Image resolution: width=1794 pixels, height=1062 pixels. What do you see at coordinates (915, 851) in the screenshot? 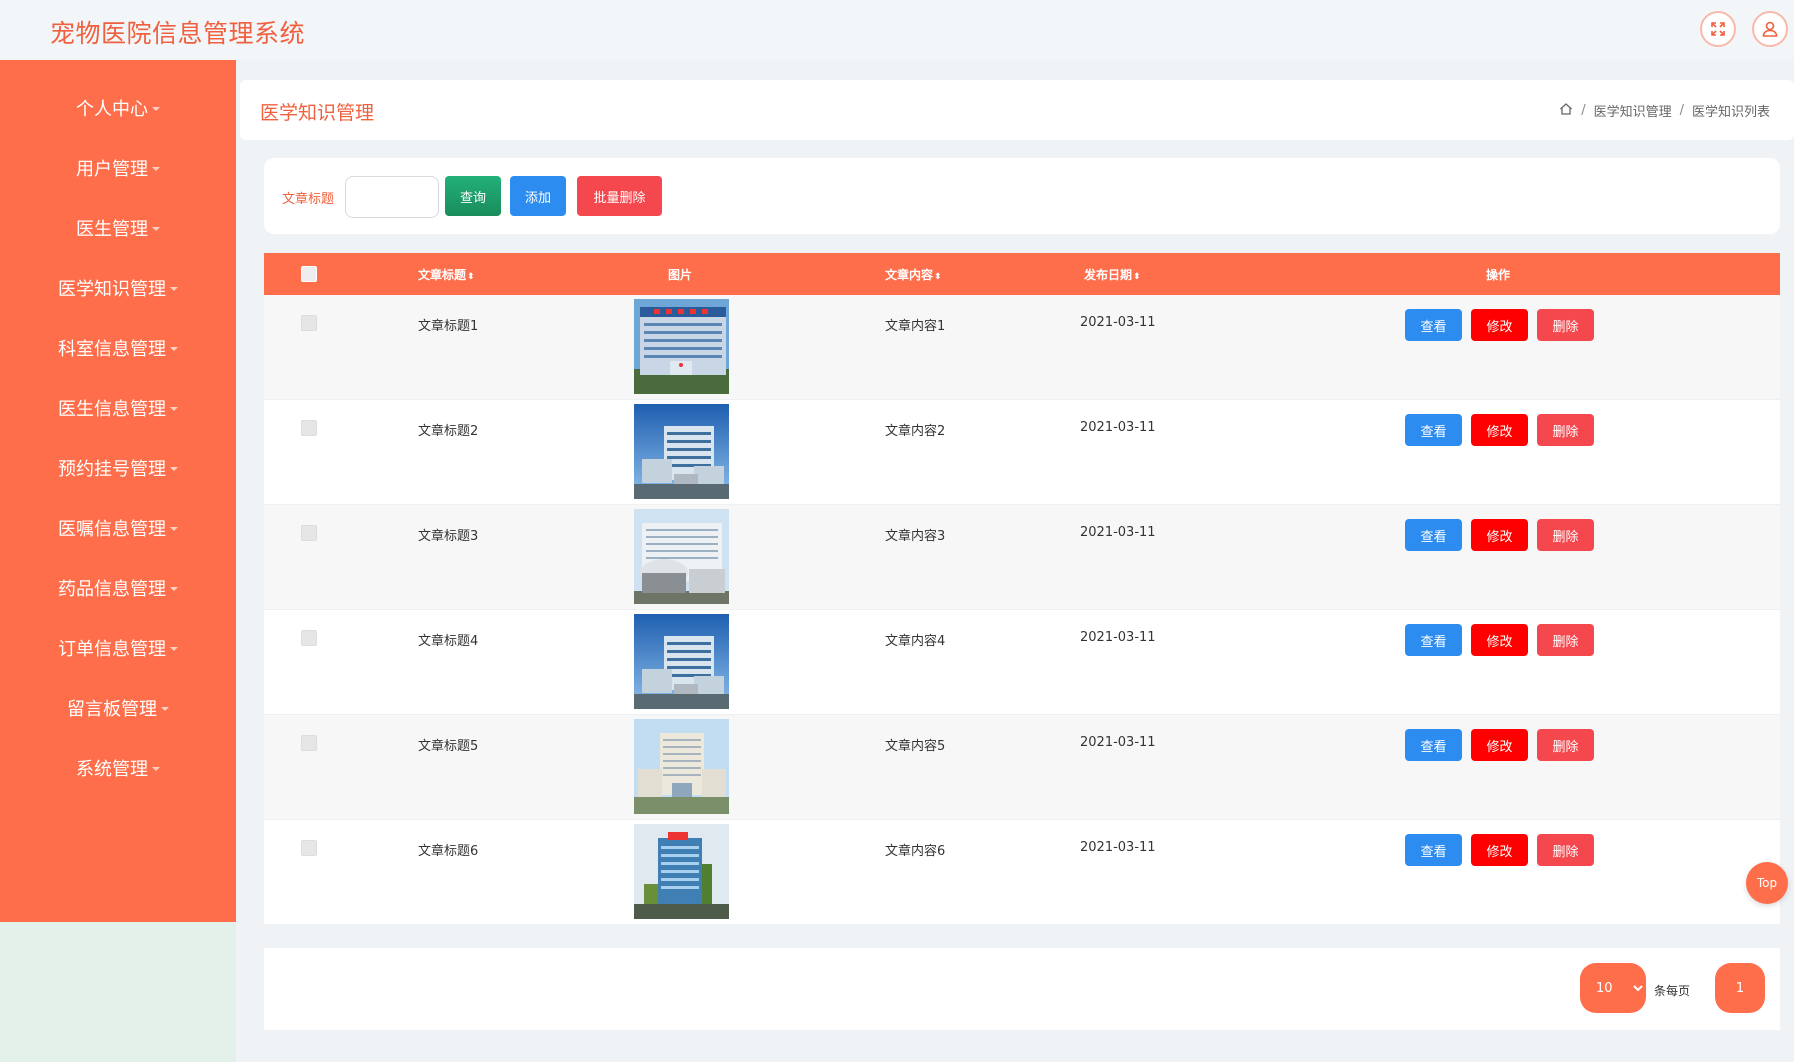
I see `cell-content: 文章内容6` at bounding box center [915, 851].